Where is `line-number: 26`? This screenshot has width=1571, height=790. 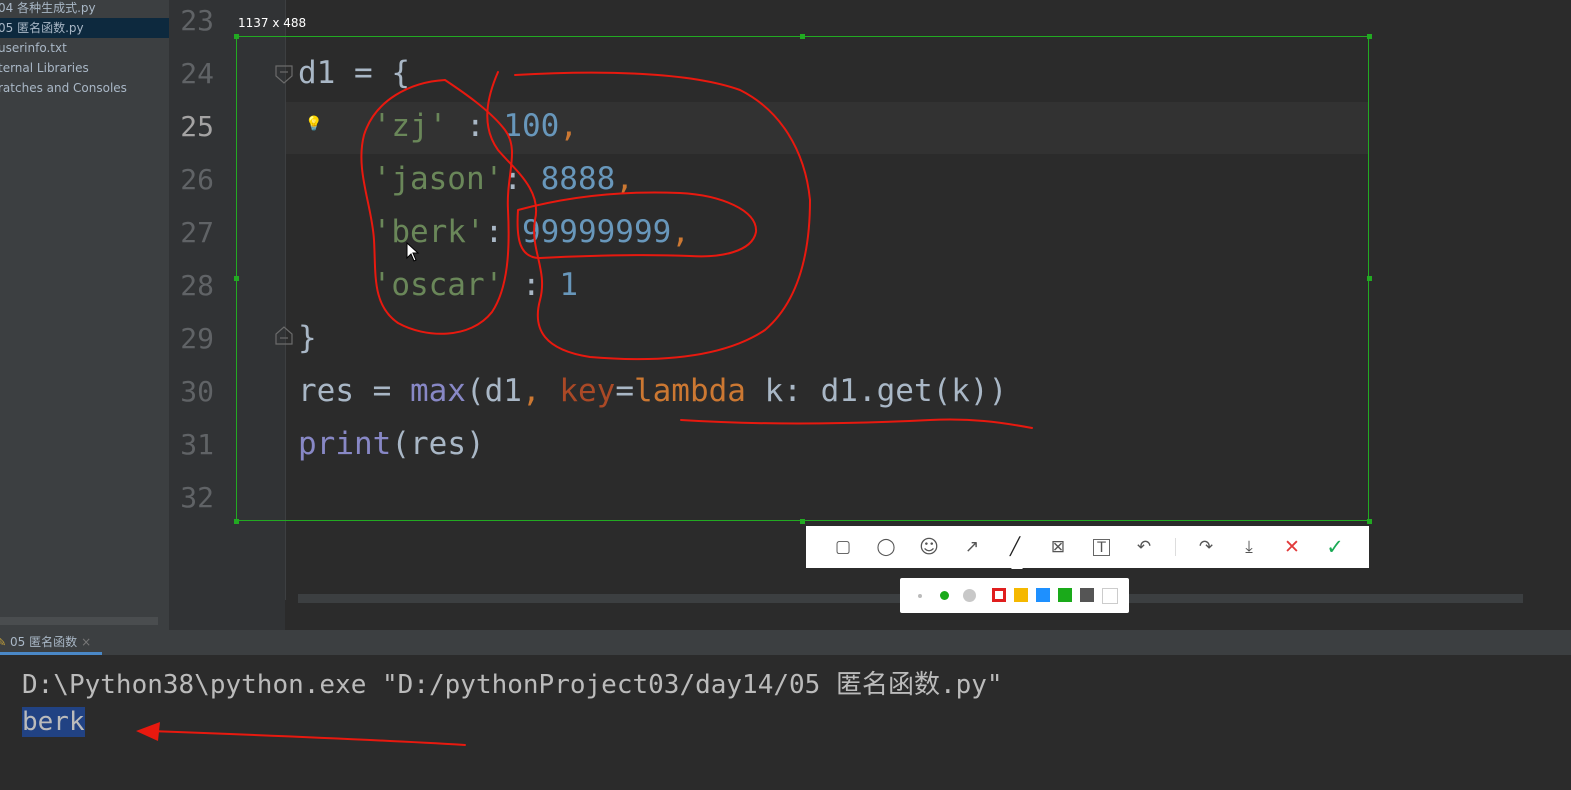 line-number: 26 is located at coordinates (197, 179).